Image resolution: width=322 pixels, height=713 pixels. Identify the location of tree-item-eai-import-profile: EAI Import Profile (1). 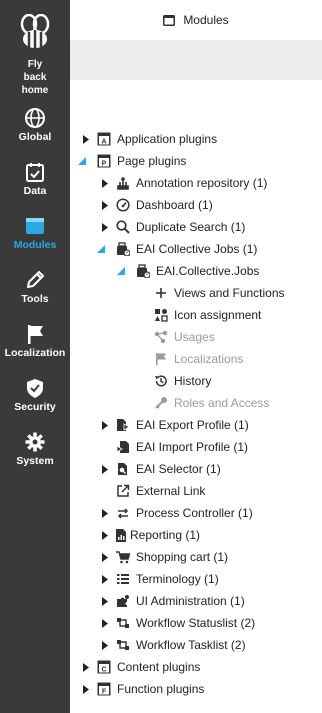
(174, 447).